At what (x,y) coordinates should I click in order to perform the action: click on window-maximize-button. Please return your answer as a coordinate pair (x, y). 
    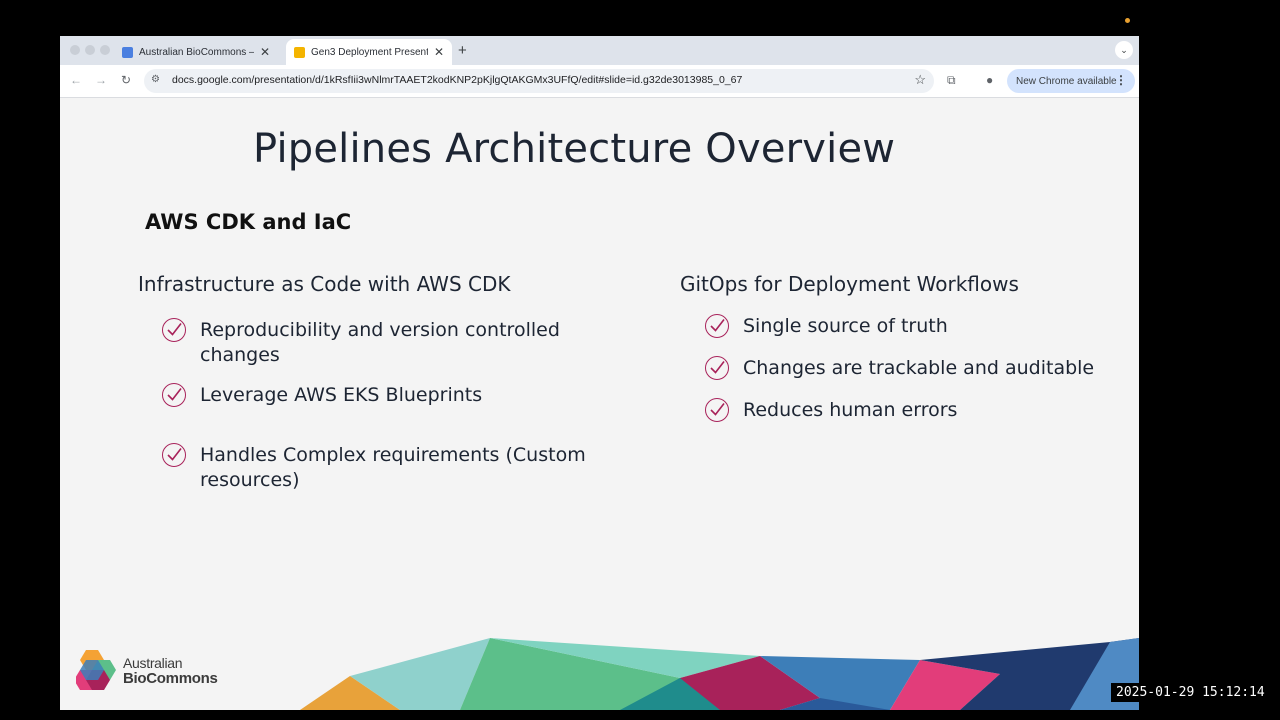
    Looking at the image, I should click on (105, 50).